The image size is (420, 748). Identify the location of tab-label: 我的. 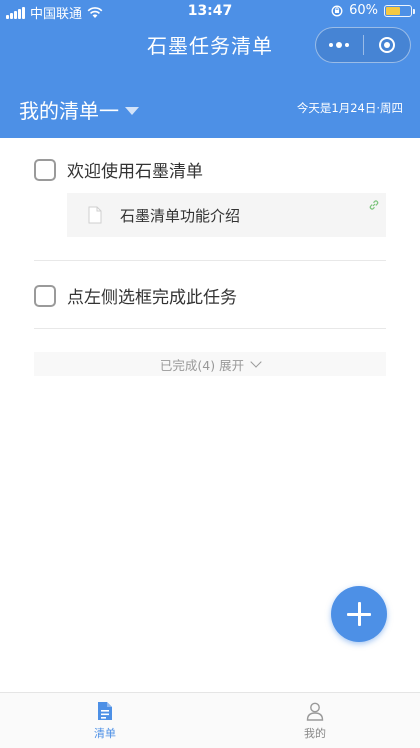
(315, 733).